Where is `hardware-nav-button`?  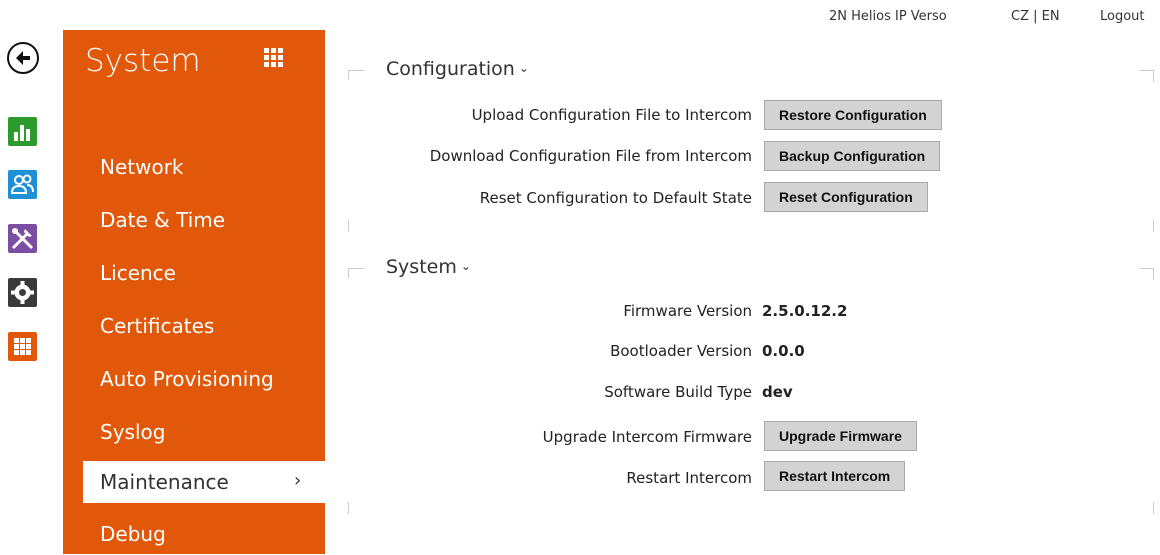
hardware-nav-button is located at coordinates (22, 238).